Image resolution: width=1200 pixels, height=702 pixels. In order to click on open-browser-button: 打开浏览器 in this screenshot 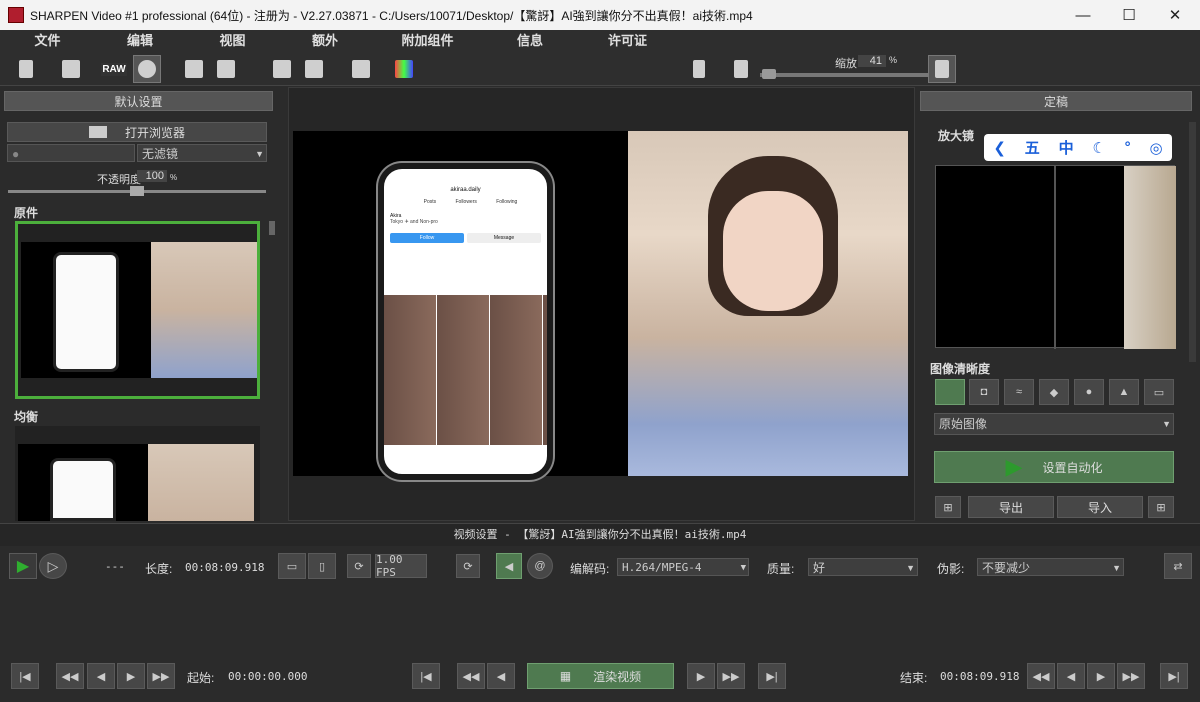, I will do `click(137, 132)`.